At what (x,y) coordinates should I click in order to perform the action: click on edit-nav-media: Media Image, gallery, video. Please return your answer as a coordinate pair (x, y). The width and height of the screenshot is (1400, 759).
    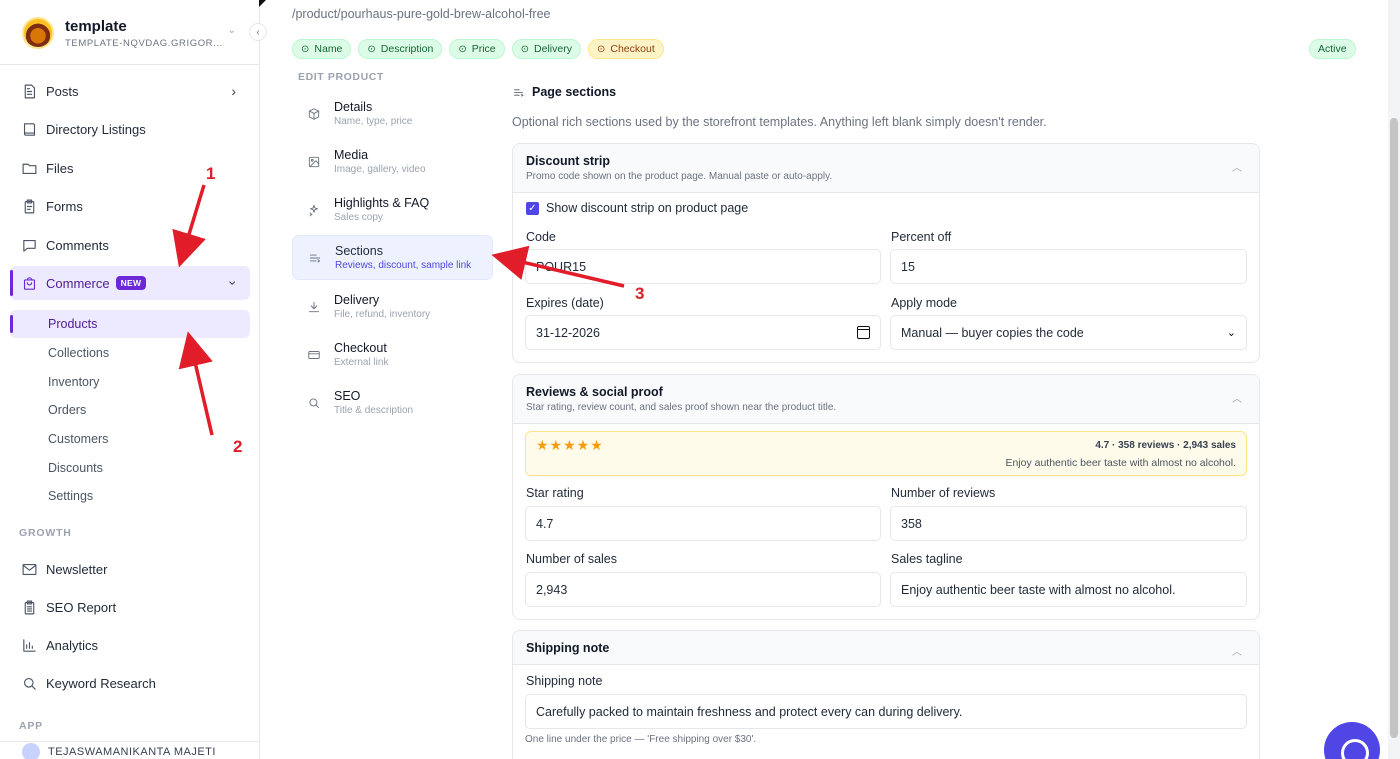
    Looking at the image, I should click on (392, 161).